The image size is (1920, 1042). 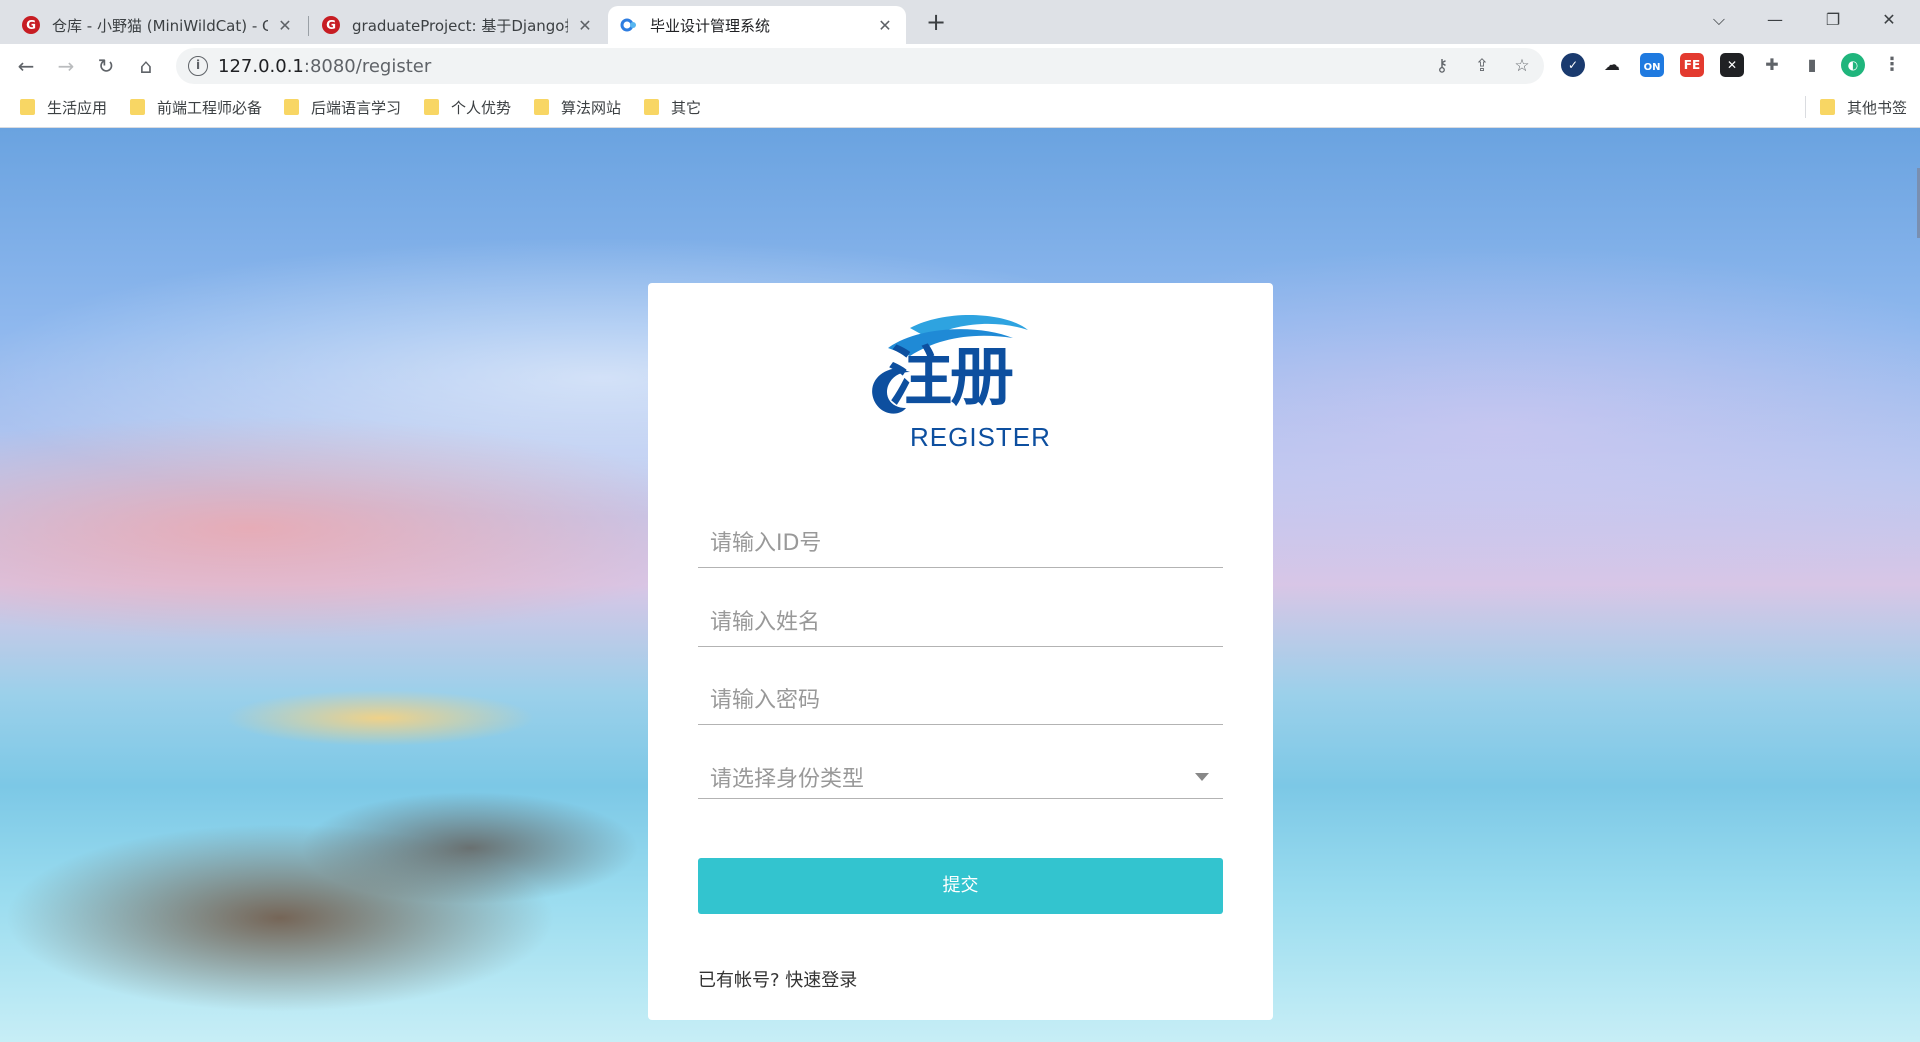 What do you see at coordinates (955, 543) in the screenshot?
I see `id-input` at bounding box center [955, 543].